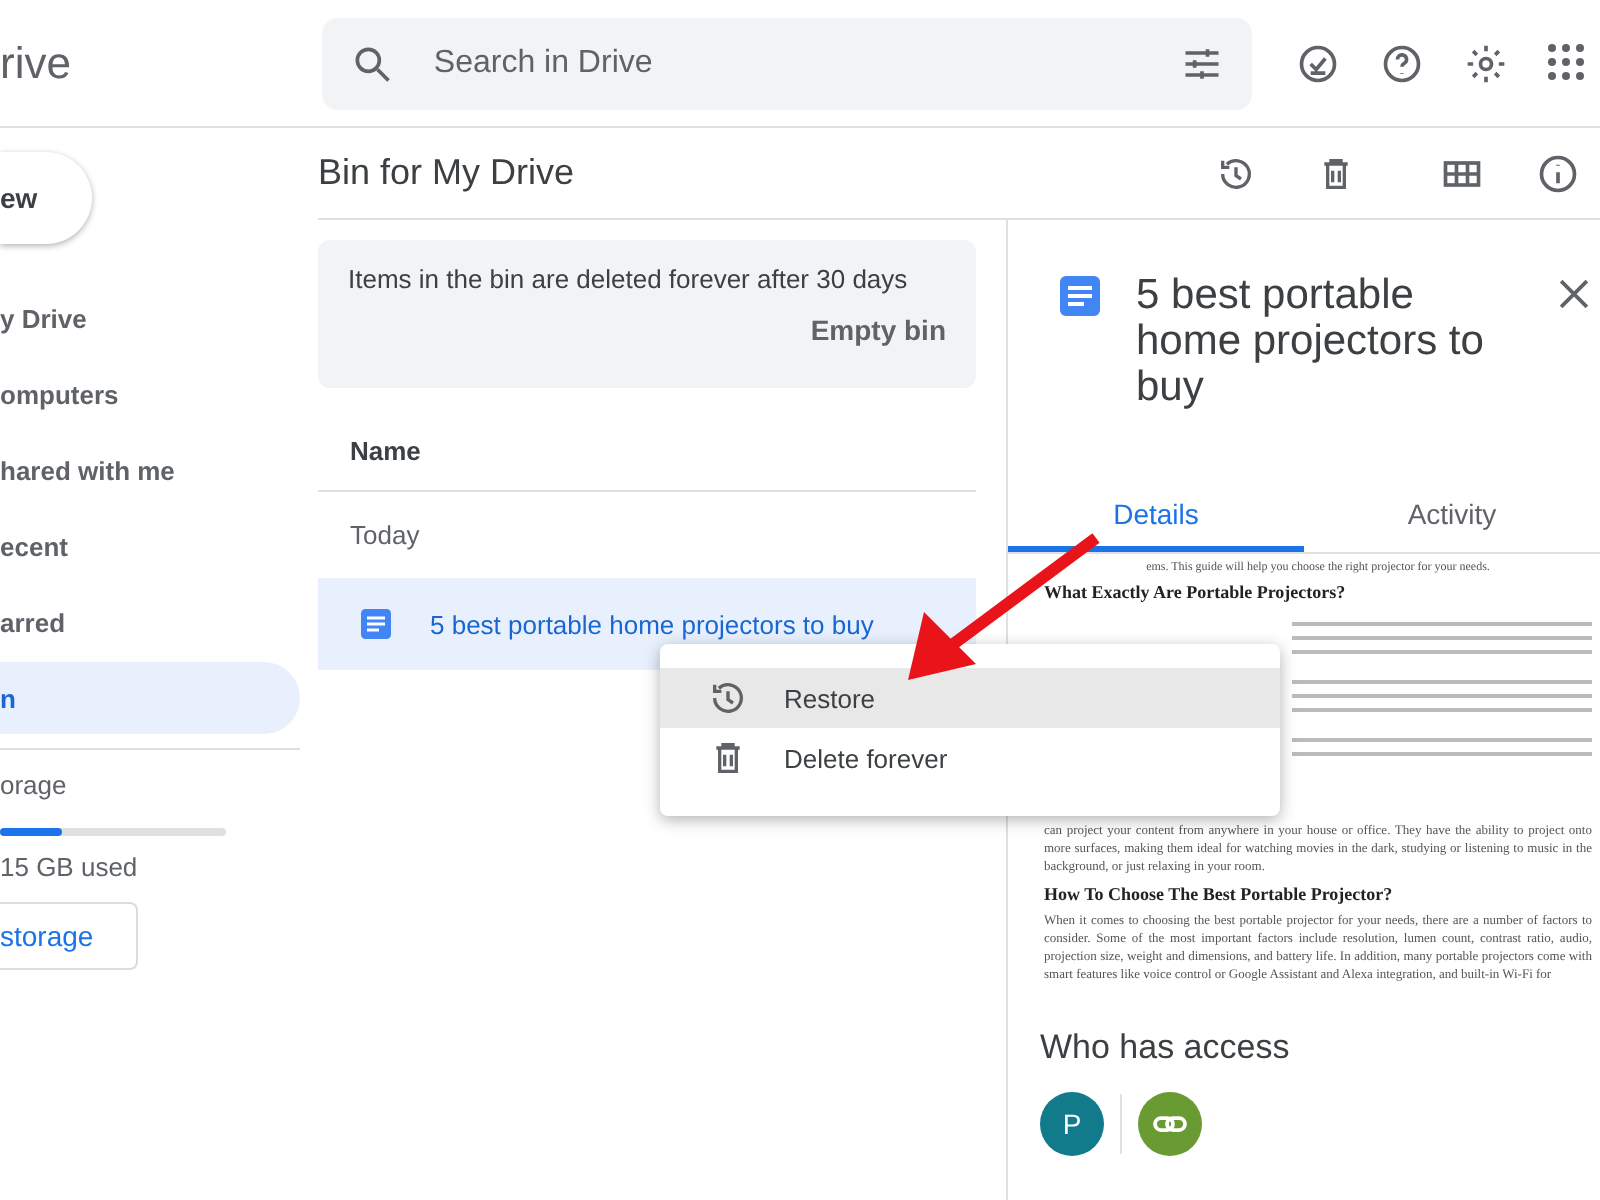 Image resolution: width=1600 pixels, height=1200 pixels. Describe the element at coordinates (1219, 894) in the screenshot. I see `preview-heading: How To Choose The Best Portable Projector?` at that location.